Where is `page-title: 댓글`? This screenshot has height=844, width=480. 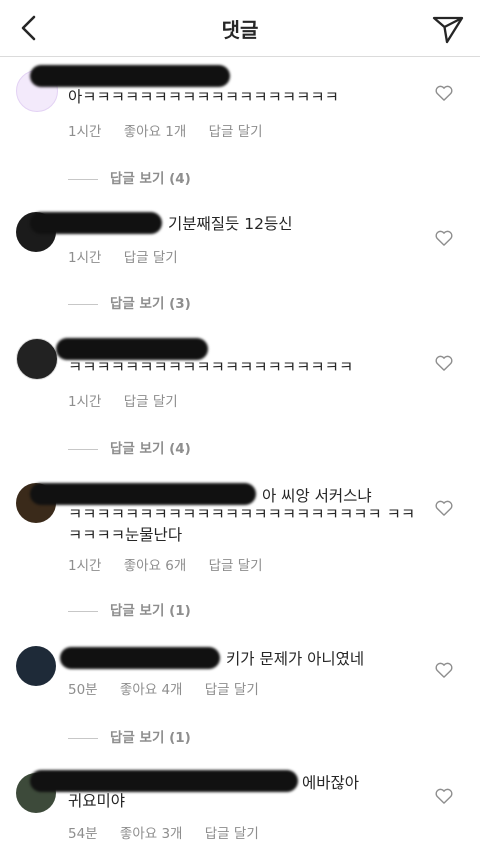
page-title: 댓글 is located at coordinates (240, 30).